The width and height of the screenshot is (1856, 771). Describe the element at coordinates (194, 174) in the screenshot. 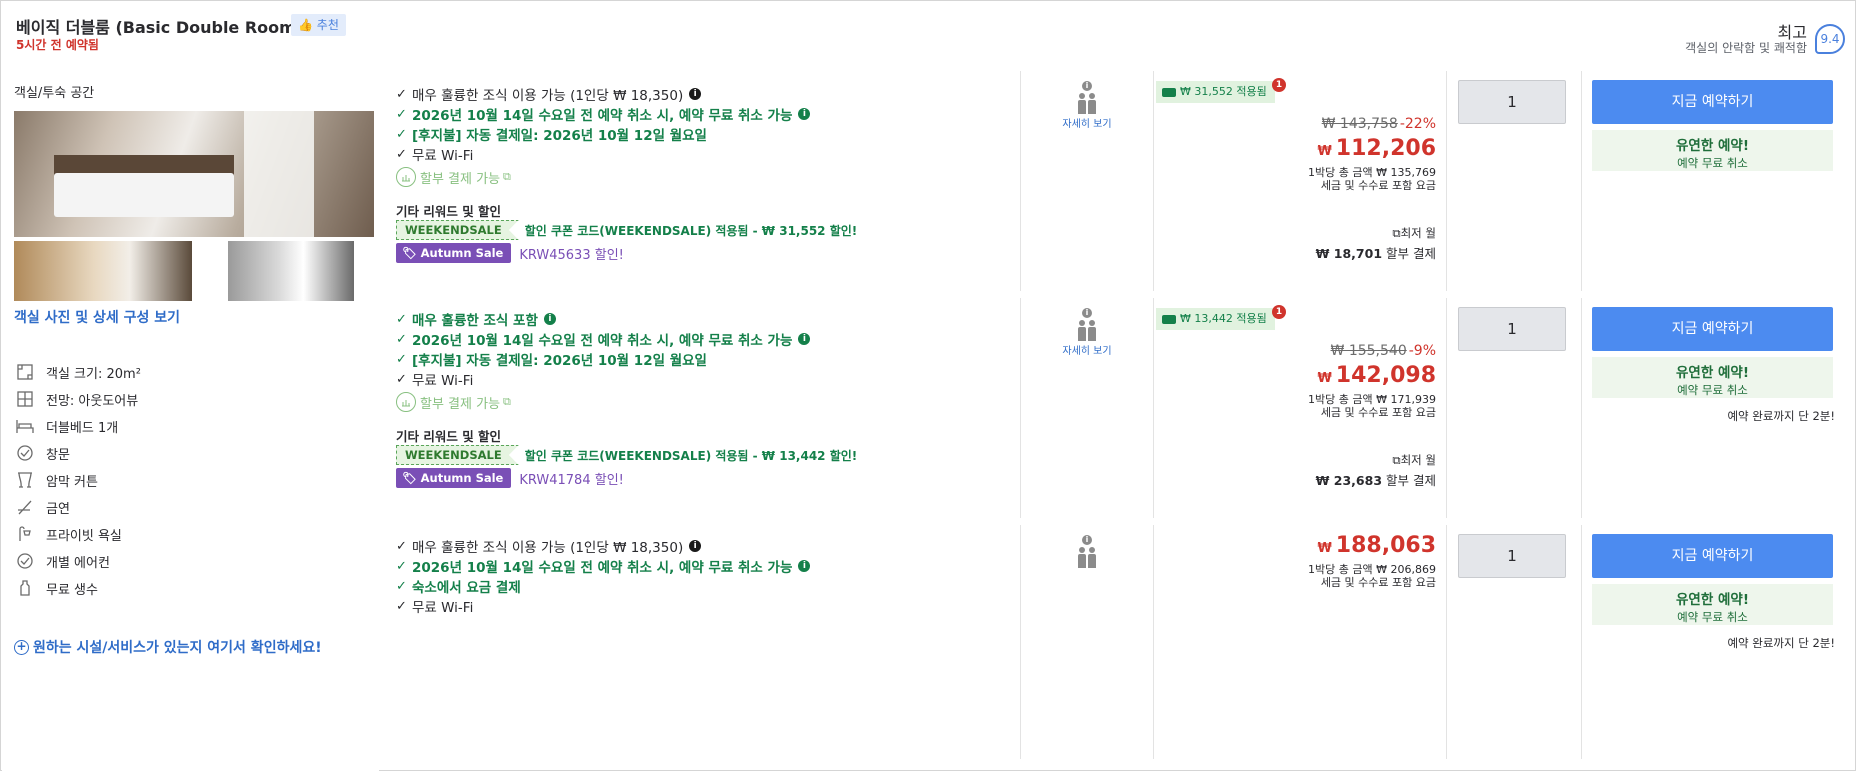

I see `room-photo-main` at that location.